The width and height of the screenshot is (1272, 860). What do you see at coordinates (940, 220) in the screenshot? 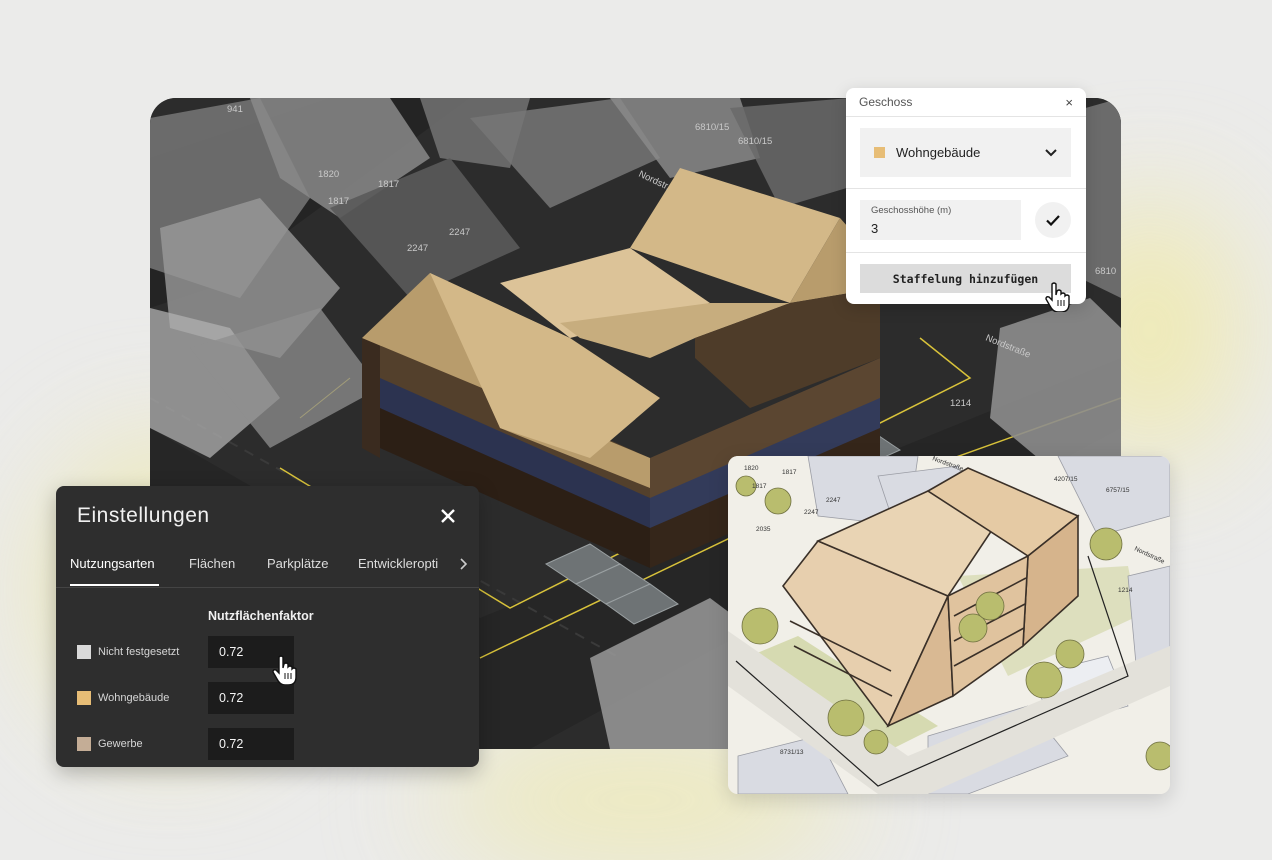
I see `floor-height-field: Geschosshöhe (m) 3` at bounding box center [940, 220].